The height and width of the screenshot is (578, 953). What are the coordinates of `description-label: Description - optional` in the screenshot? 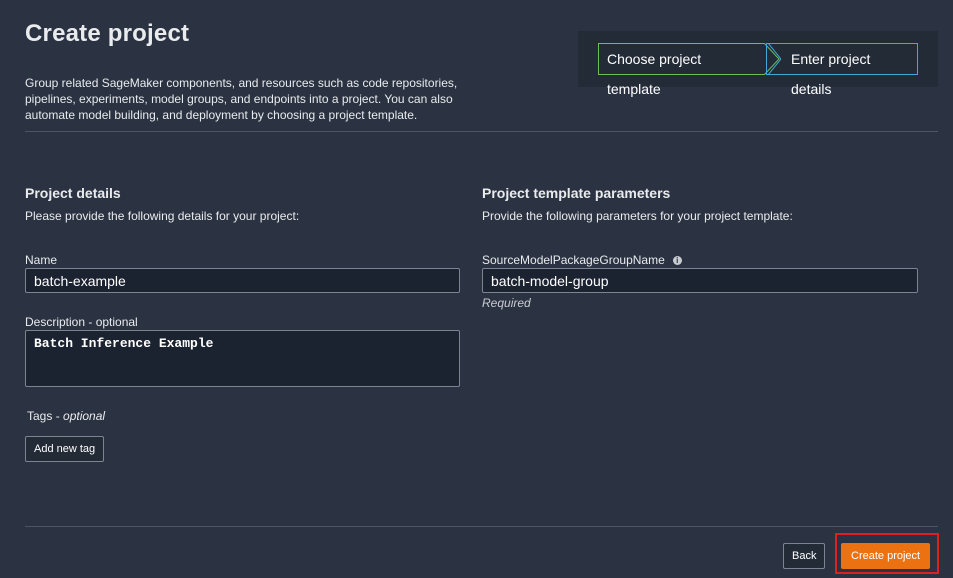 It's located at (81, 322).